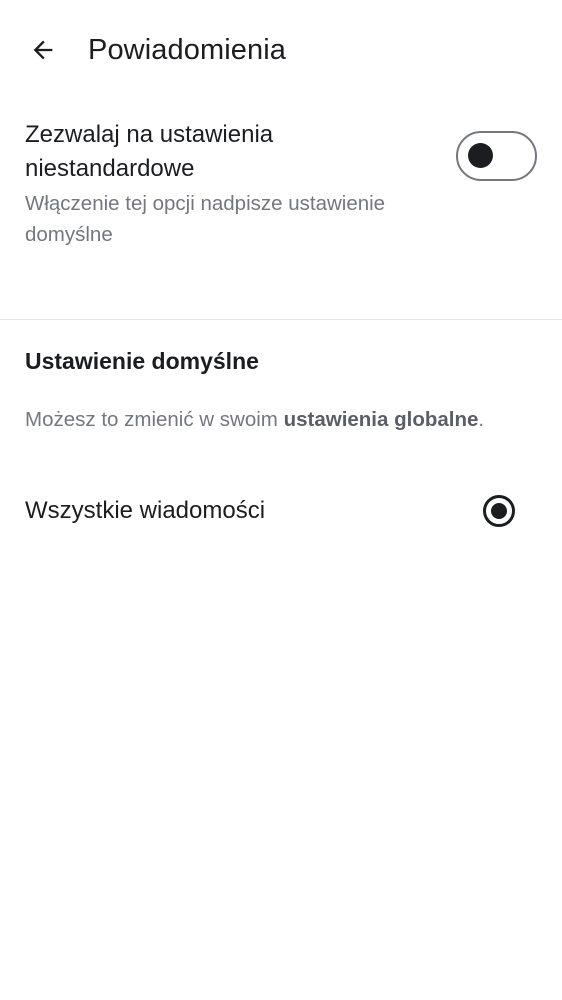  What do you see at coordinates (480, 155) in the screenshot?
I see `toggle-thumb` at bounding box center [480, 155].